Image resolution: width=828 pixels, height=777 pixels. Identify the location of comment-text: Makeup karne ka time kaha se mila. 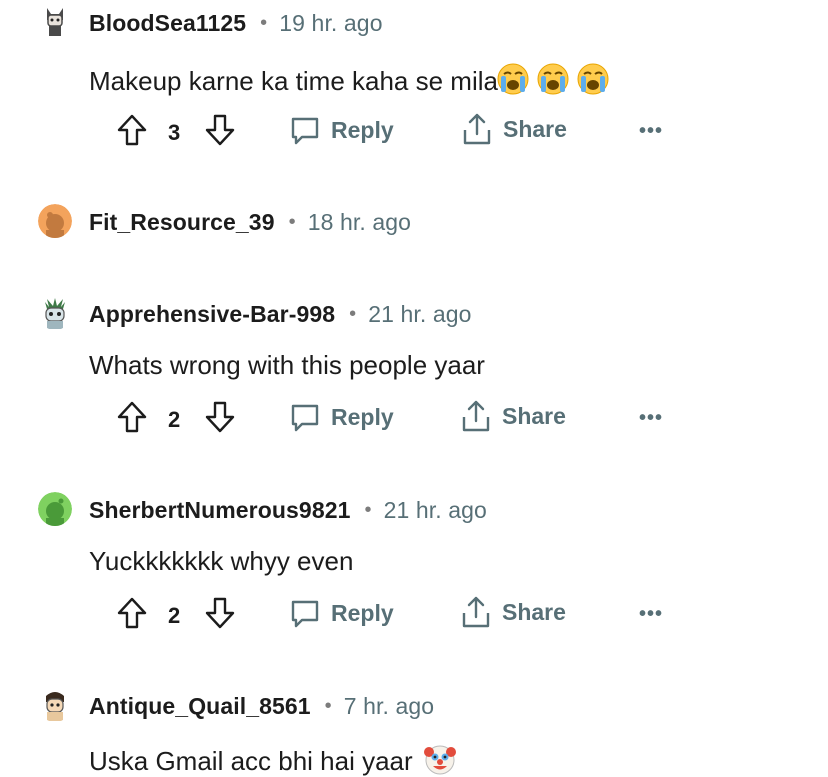
(293, 81).